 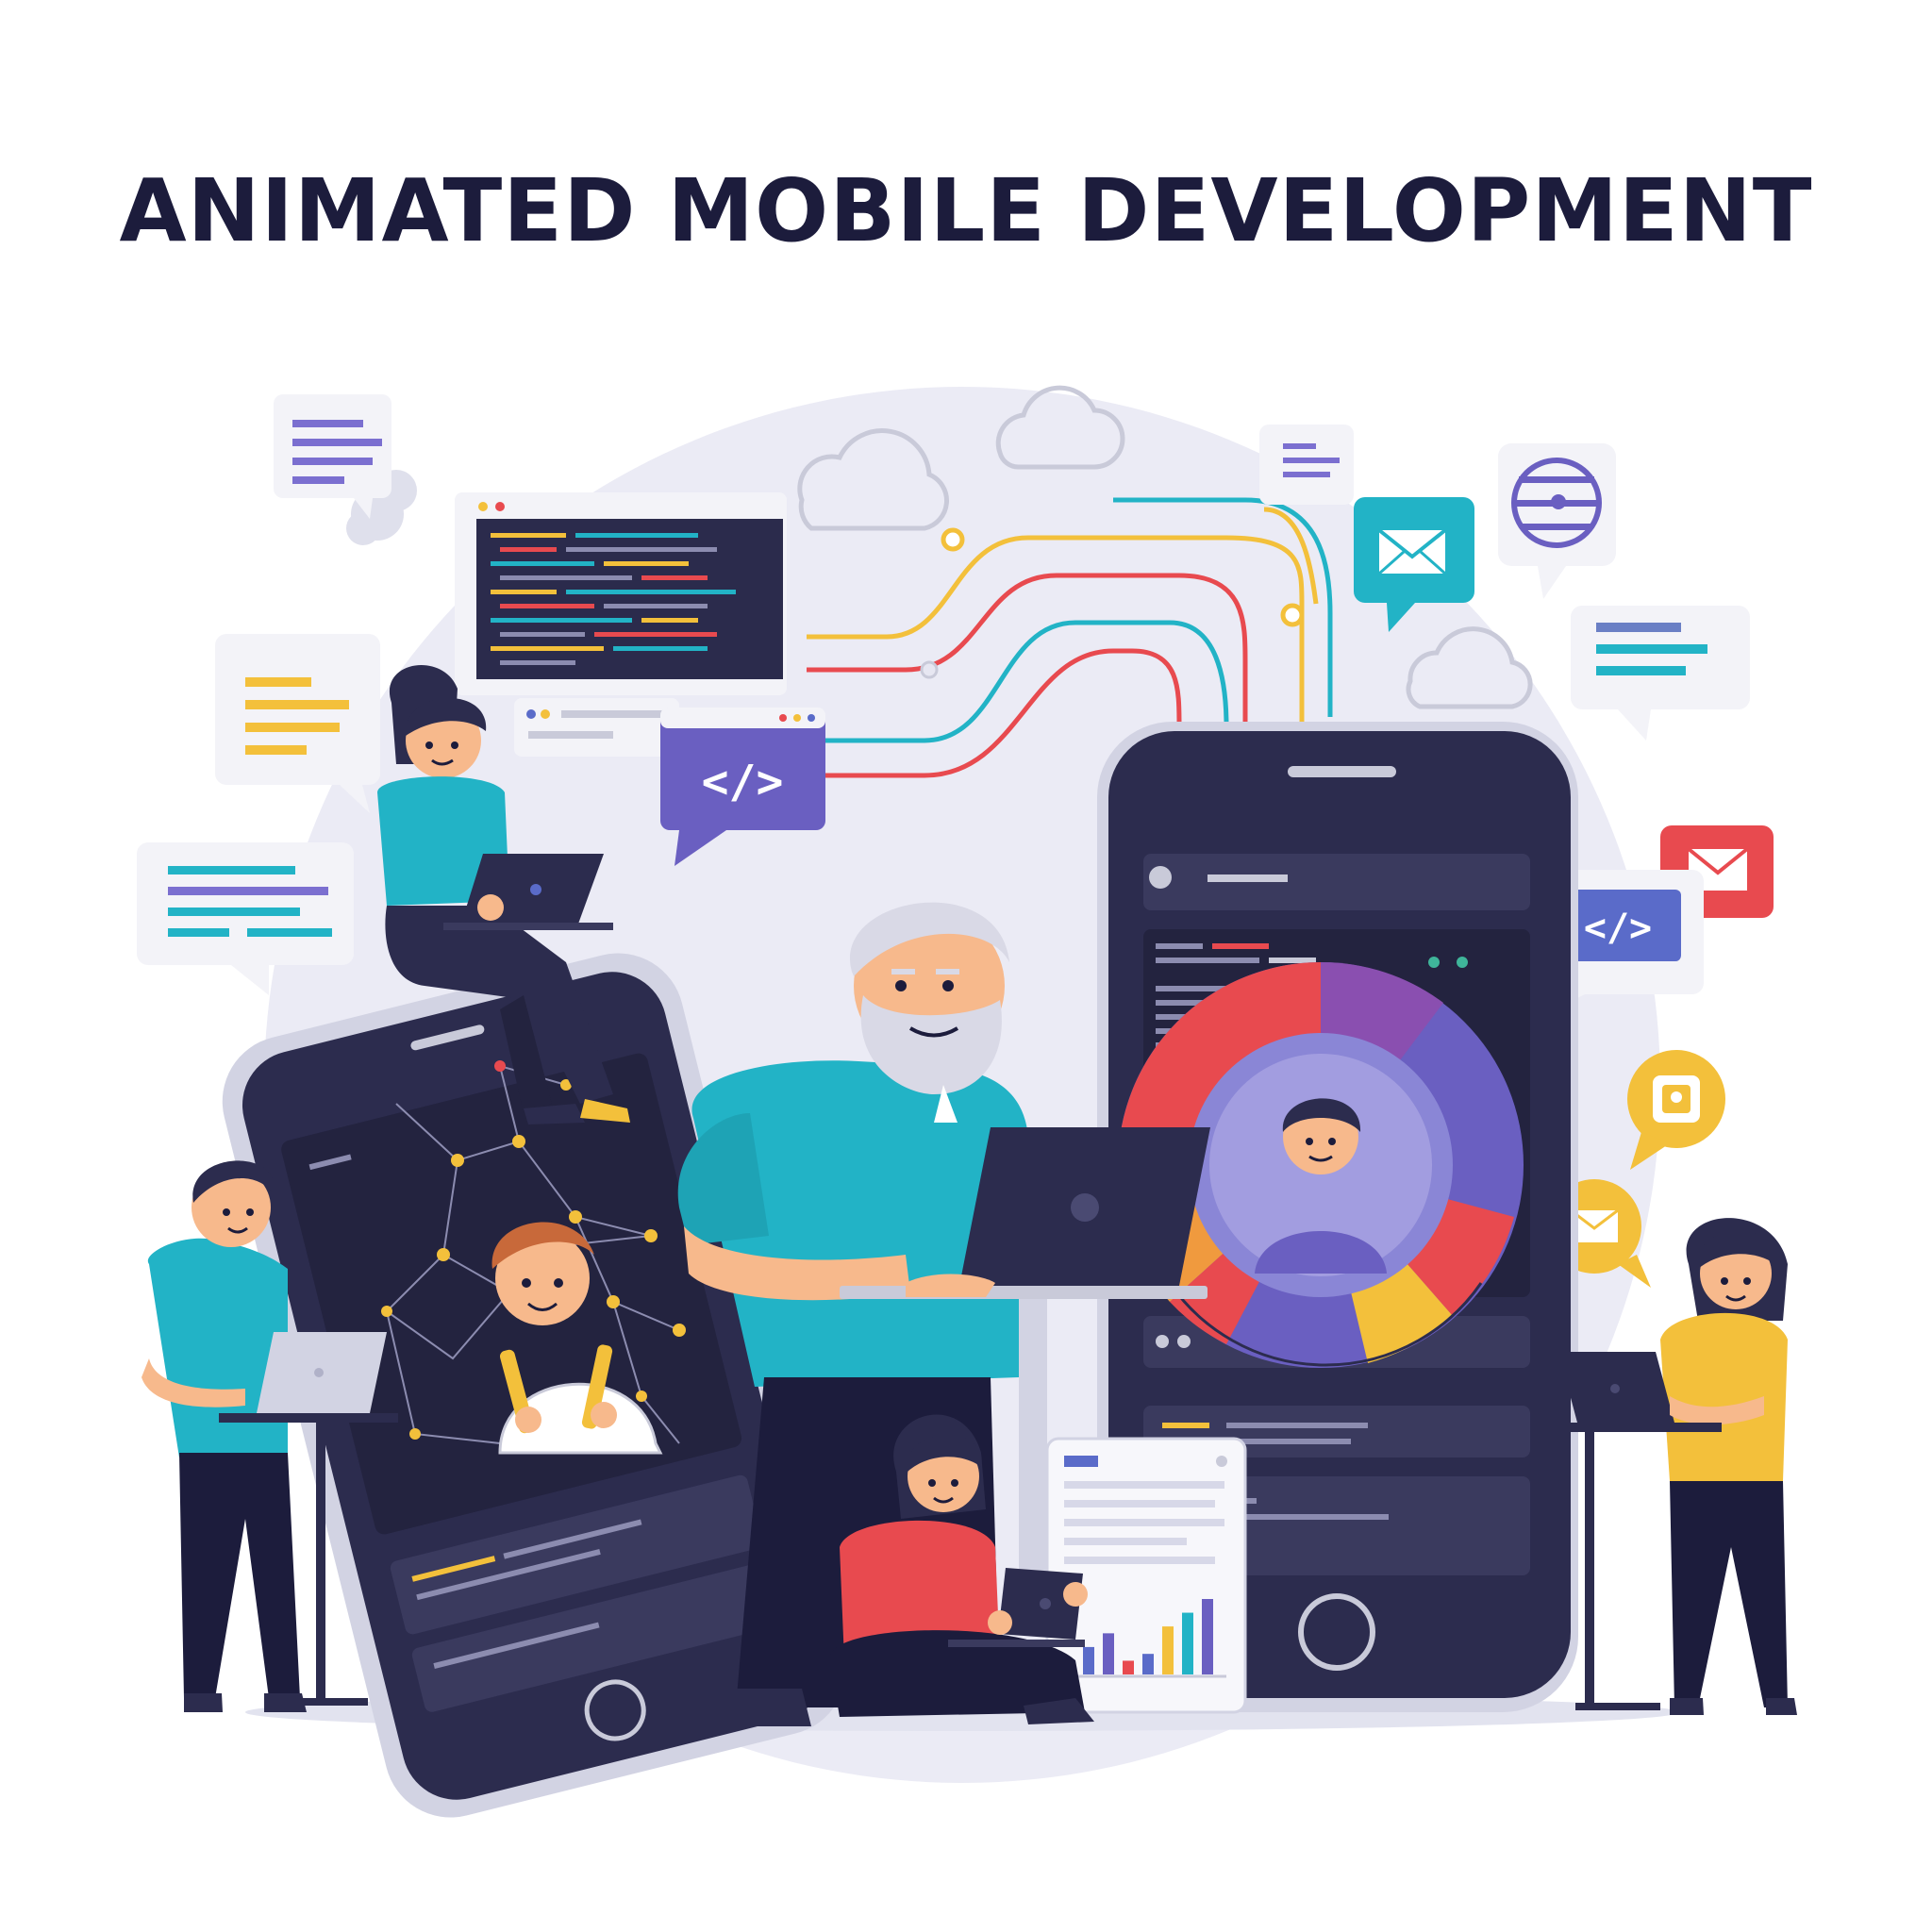 What do you see at coordinates (1676, 1110) in the screenshot?
I see `lock-bubble-icon` at bounding box center [1676, 1110].